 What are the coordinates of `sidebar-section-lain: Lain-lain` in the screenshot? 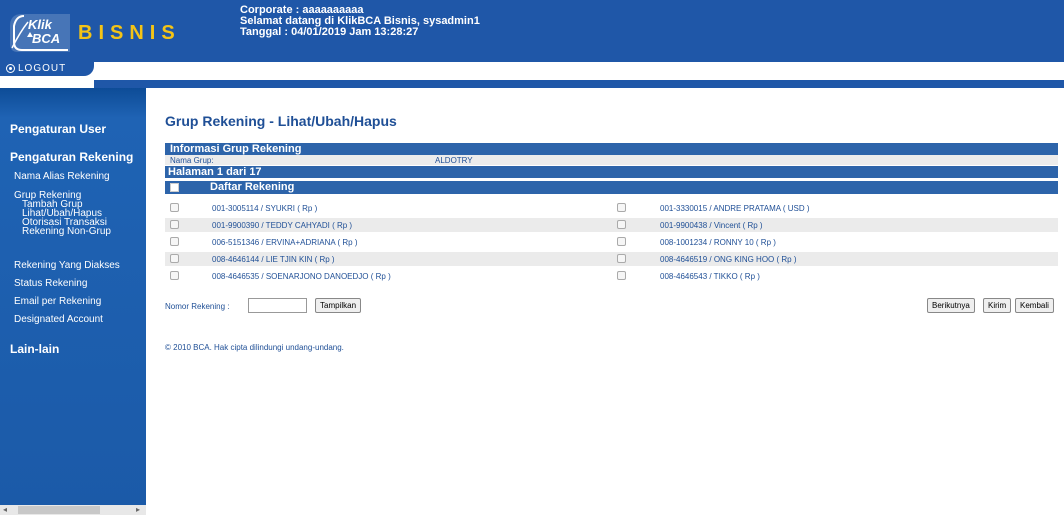 It's located at (34, 349).